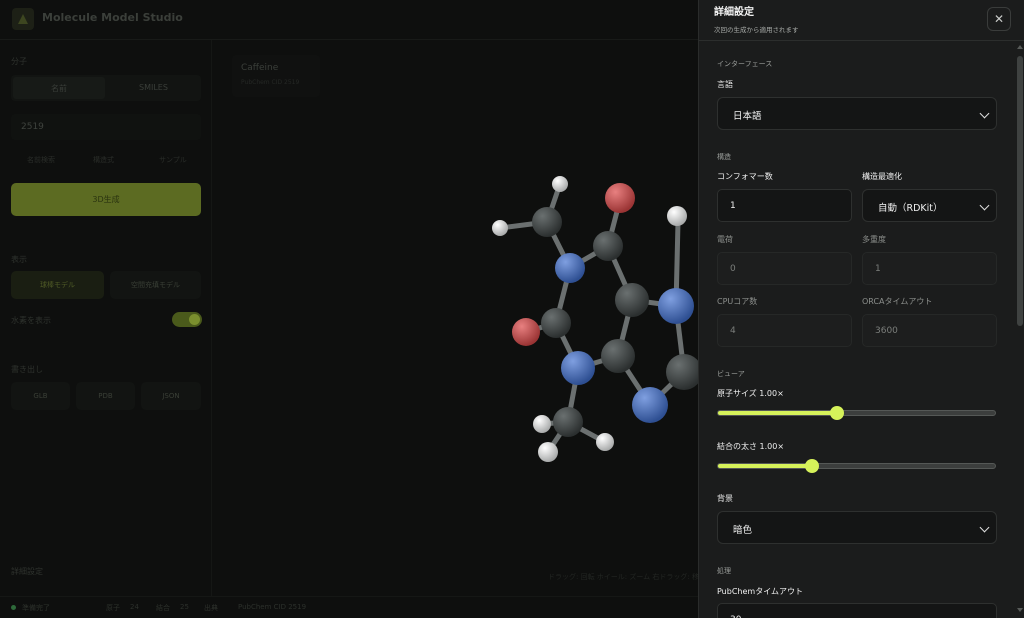 The height and width of the screenshot is (618, 1024). What do you see at coordinates (13, 607) in the screenshot?
I see `status-dot-icon` at bounding box center [13, 607].